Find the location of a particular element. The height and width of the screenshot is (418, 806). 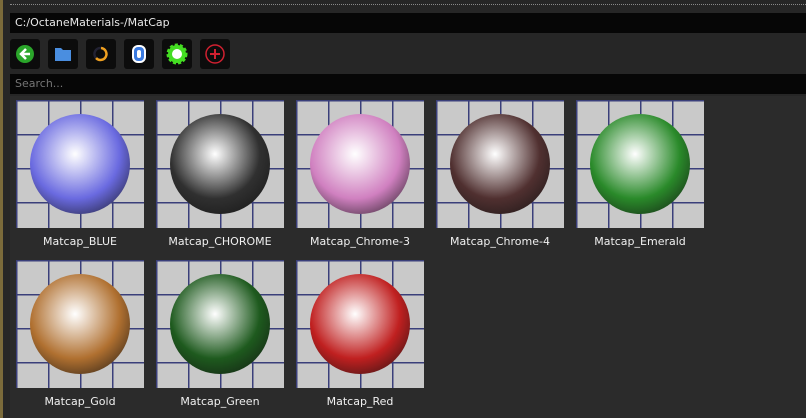

material-tile: Matcap_Green is located at coordinates (220, 334).